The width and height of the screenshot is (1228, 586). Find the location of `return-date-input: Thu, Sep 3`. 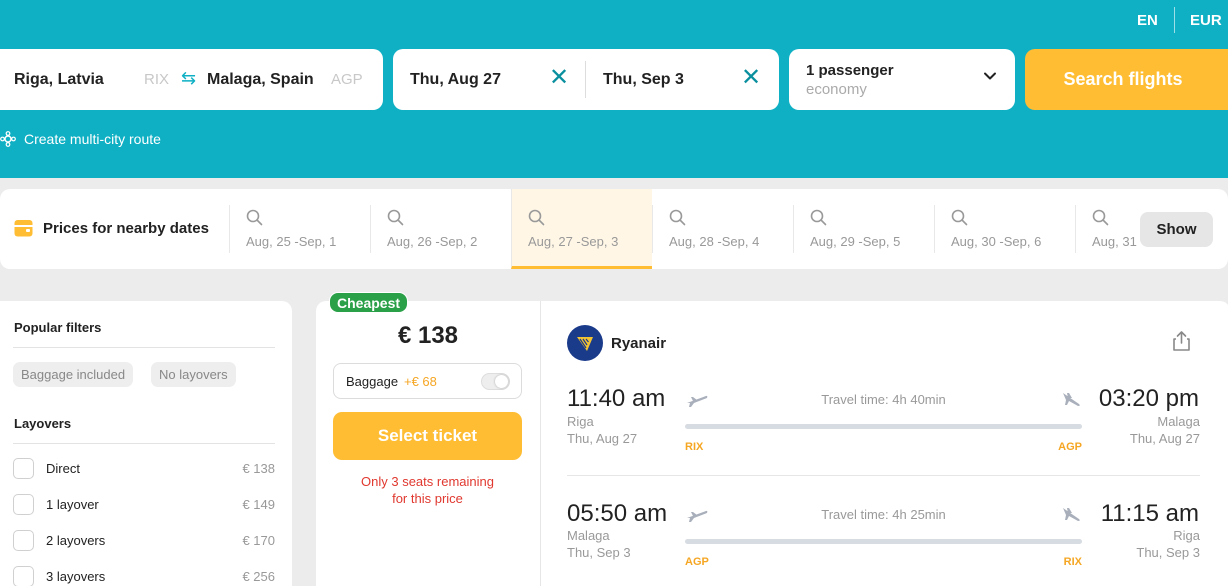

return-date-input: Thu, Sep 3 is located at coordinates (643, 80).